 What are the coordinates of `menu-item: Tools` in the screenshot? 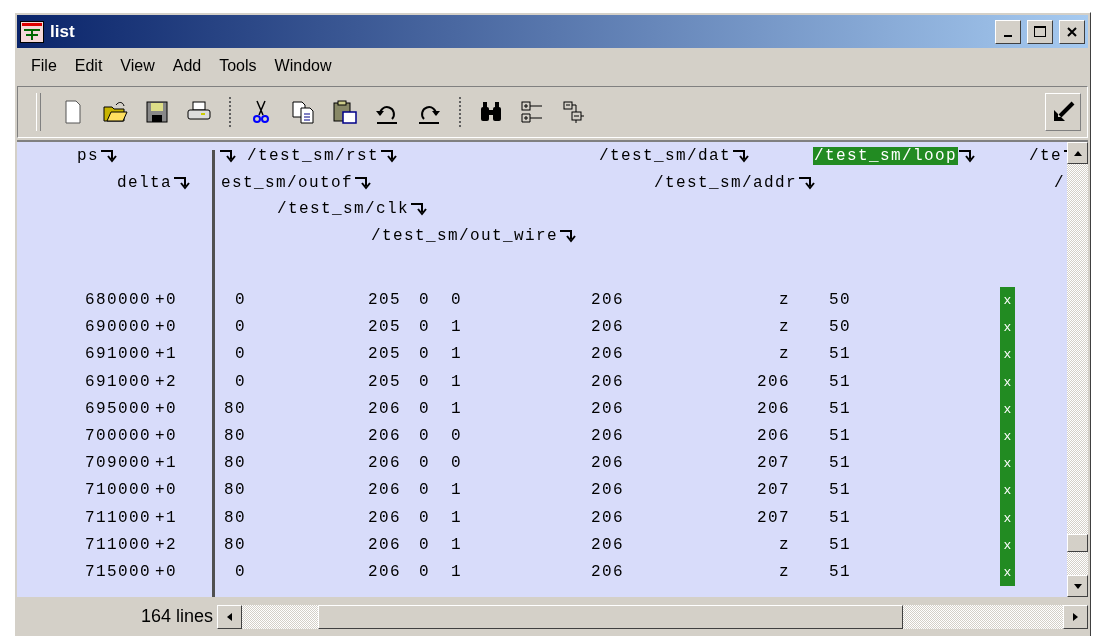 It's located at (238, 66).